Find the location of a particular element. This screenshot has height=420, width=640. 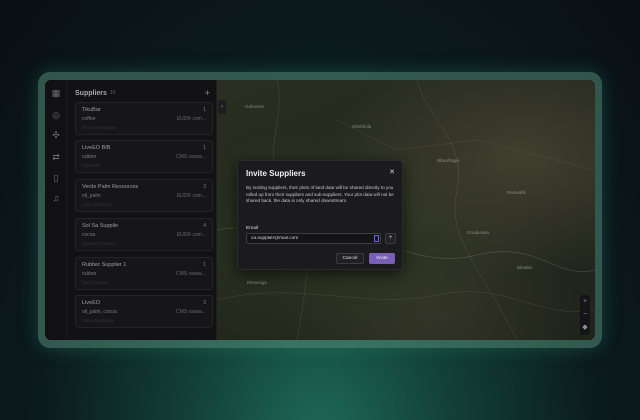

close-icon: ✕ is located at coordinates (392, 172).